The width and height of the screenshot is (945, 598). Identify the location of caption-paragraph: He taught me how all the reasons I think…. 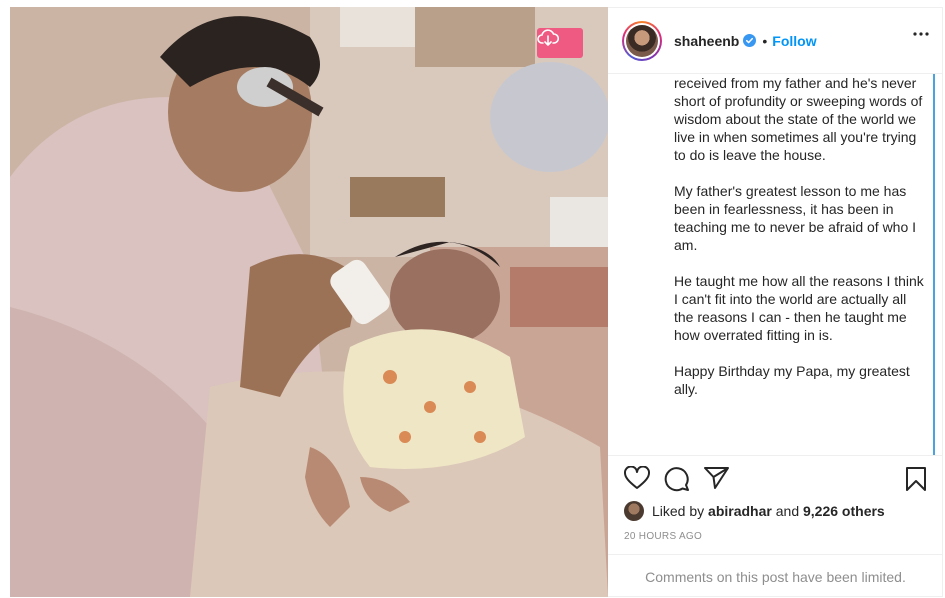
(799, 308).